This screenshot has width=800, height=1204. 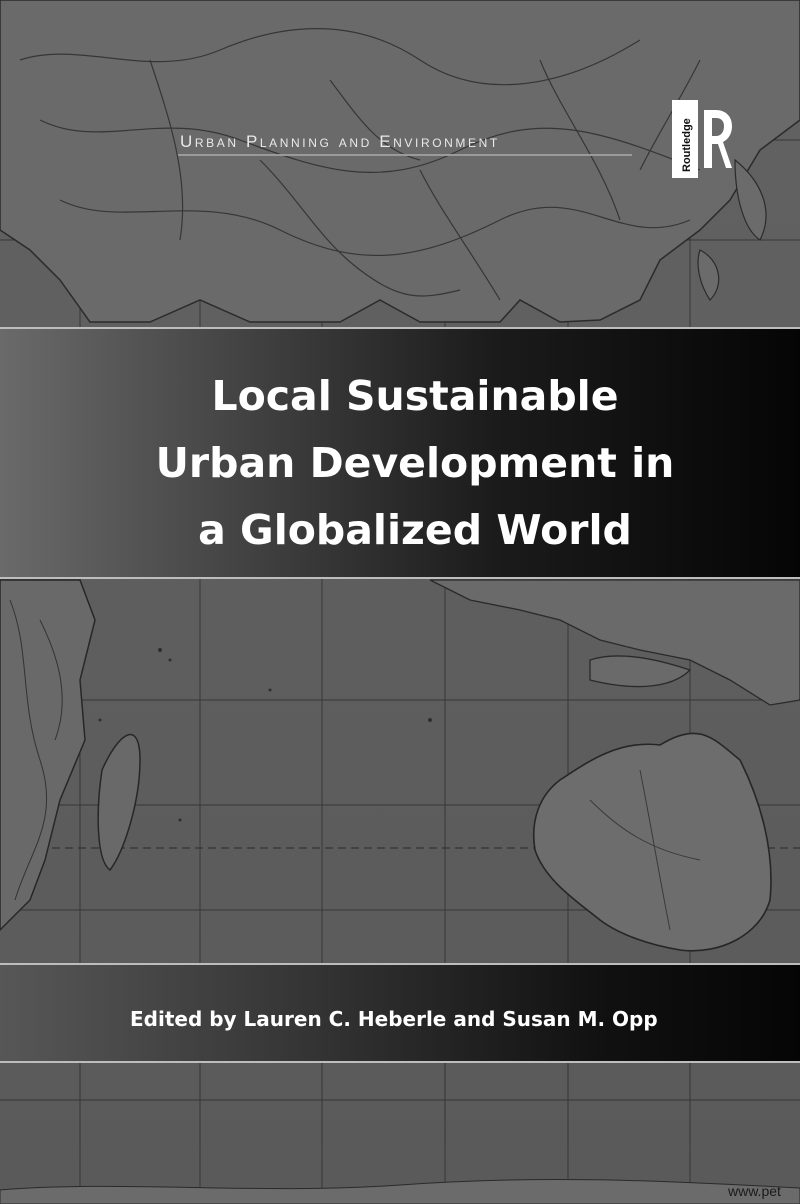 I want to click on series-divider, so click(x=405, y=155).